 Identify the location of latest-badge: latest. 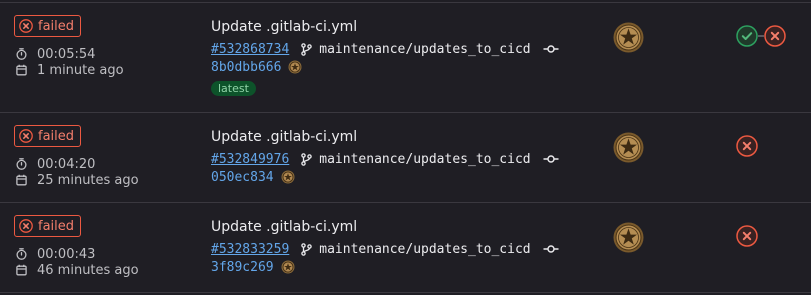
(233, 88).